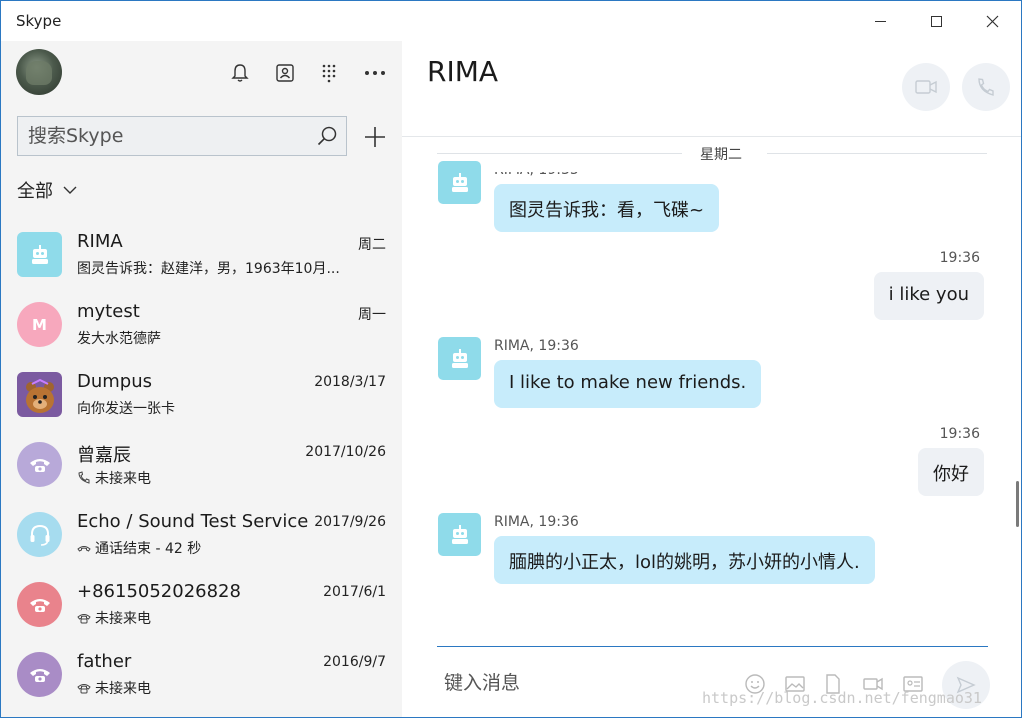 This screenshot has width=1022, height=718. What do you see at coordinates (721, 154) in the screenshot?
I see `day-label: 星期二` at bounding box center [721, 154].